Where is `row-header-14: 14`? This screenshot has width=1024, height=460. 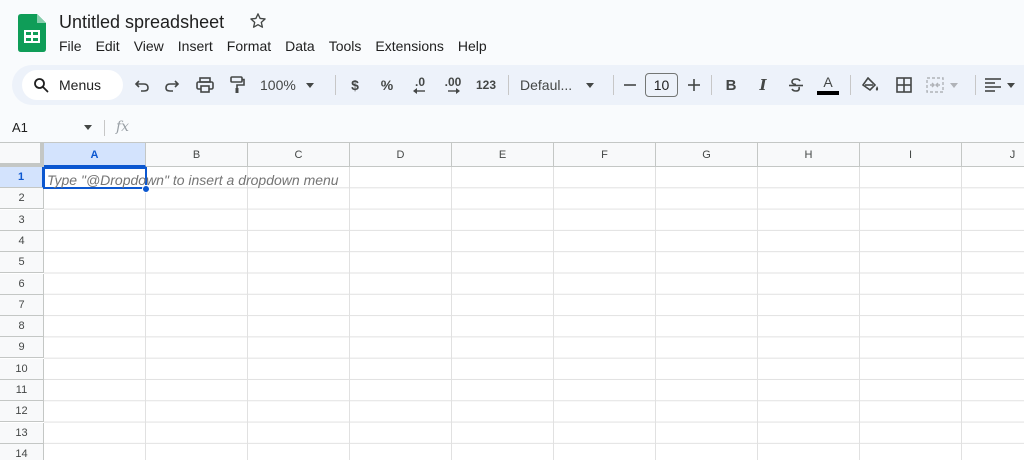 row-header-14: 14 is located at coordinates (22, 451).